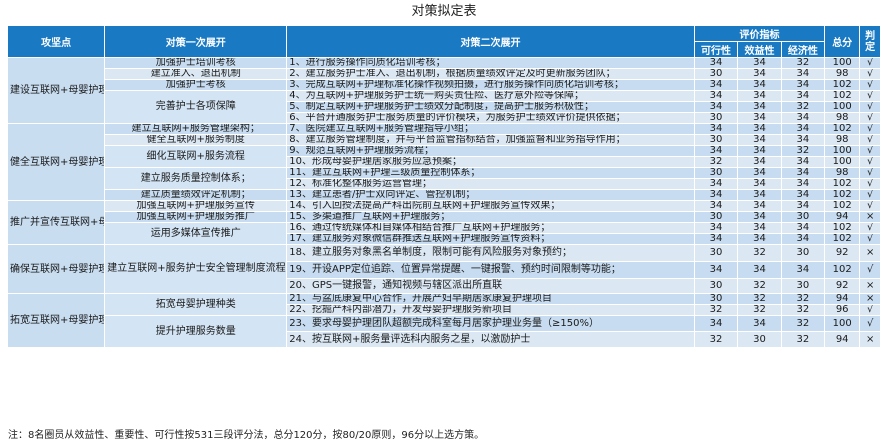  What do you see at coordinates (56, 222) in the screenshot?
I see `group-cell: 推广并宣传互联网+母婴护理服务` at bounding box center [56, 222].